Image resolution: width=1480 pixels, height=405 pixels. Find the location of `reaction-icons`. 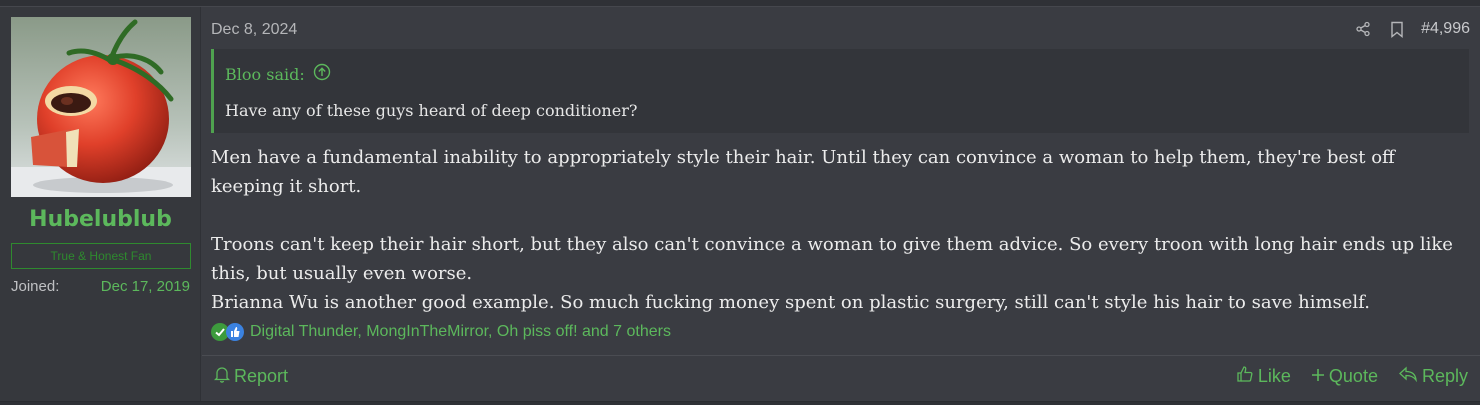

reaction-icons is located at coordinates (227, 332).